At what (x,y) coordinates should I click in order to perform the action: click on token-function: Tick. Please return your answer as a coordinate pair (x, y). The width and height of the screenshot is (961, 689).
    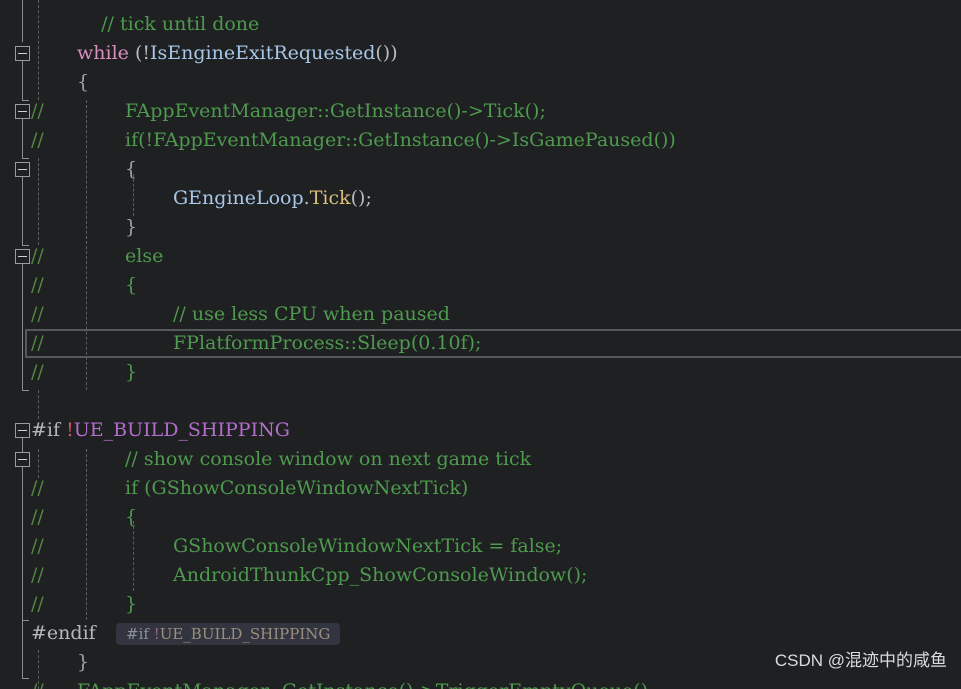
    Looking at the image, I should click on (330, 198).